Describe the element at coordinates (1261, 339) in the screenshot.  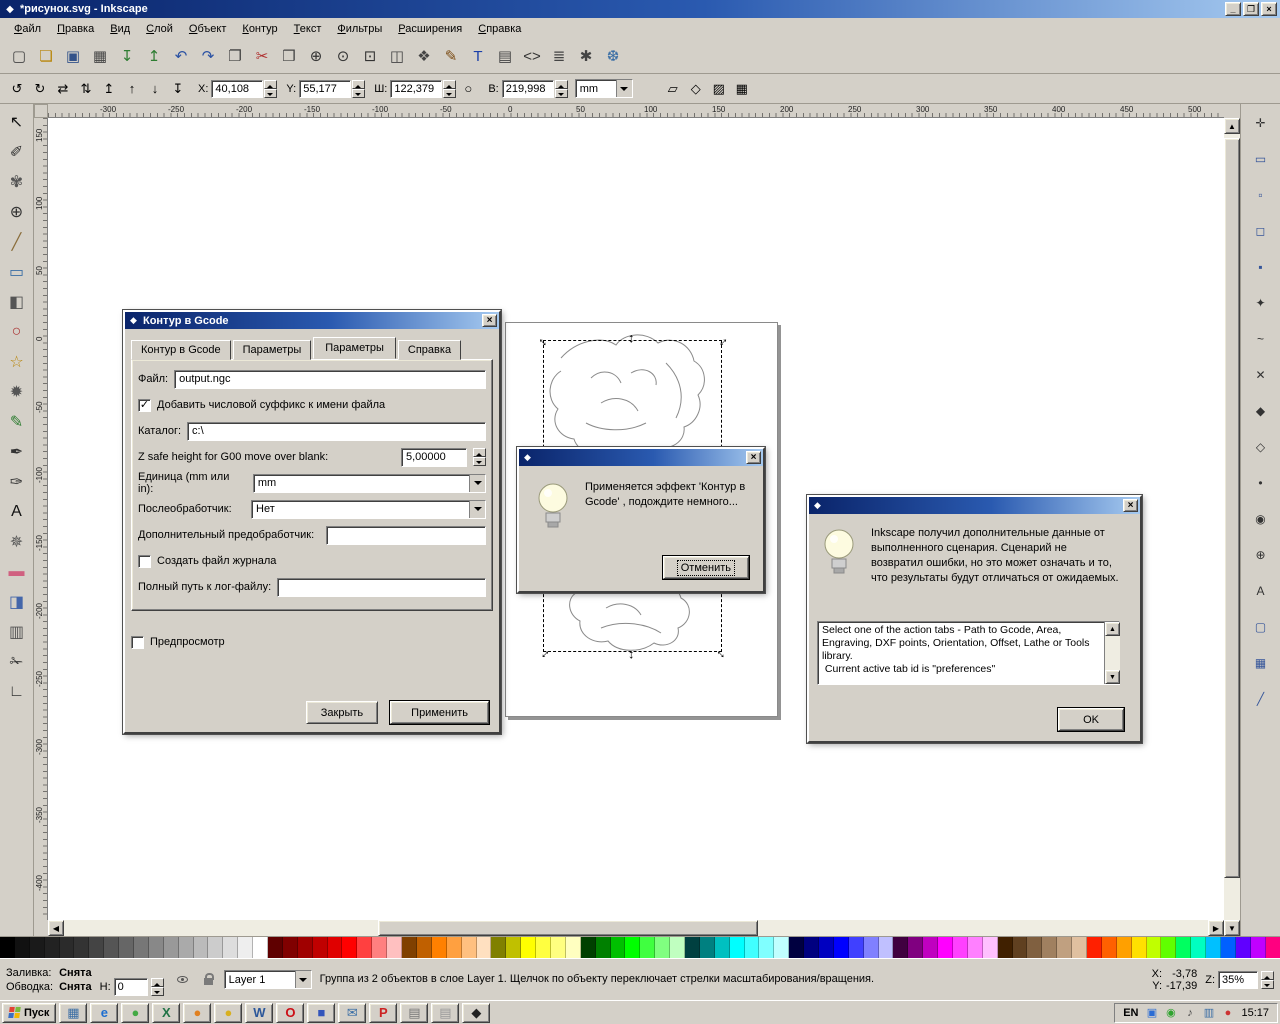
I see `snap-paths-icon: ~` at that location.